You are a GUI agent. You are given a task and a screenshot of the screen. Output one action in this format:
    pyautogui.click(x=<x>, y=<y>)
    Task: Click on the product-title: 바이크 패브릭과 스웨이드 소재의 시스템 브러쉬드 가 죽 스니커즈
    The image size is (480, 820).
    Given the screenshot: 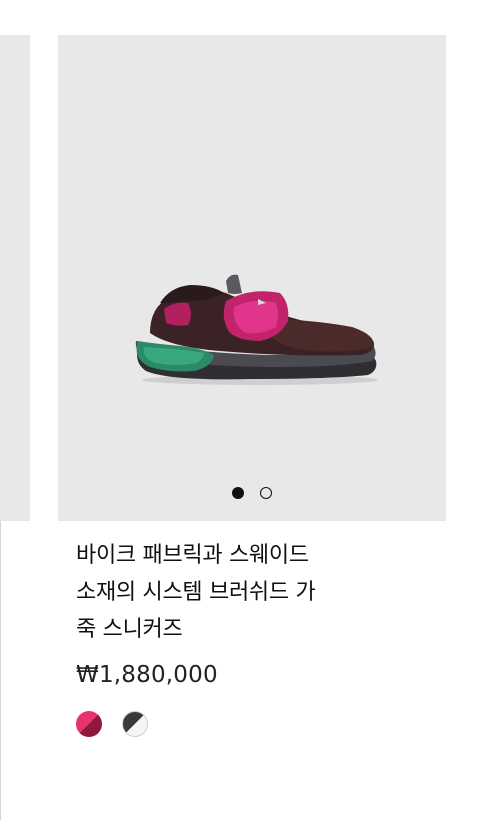 What is the action you would take?
    pyautogui.click(x=226, y=592)
    